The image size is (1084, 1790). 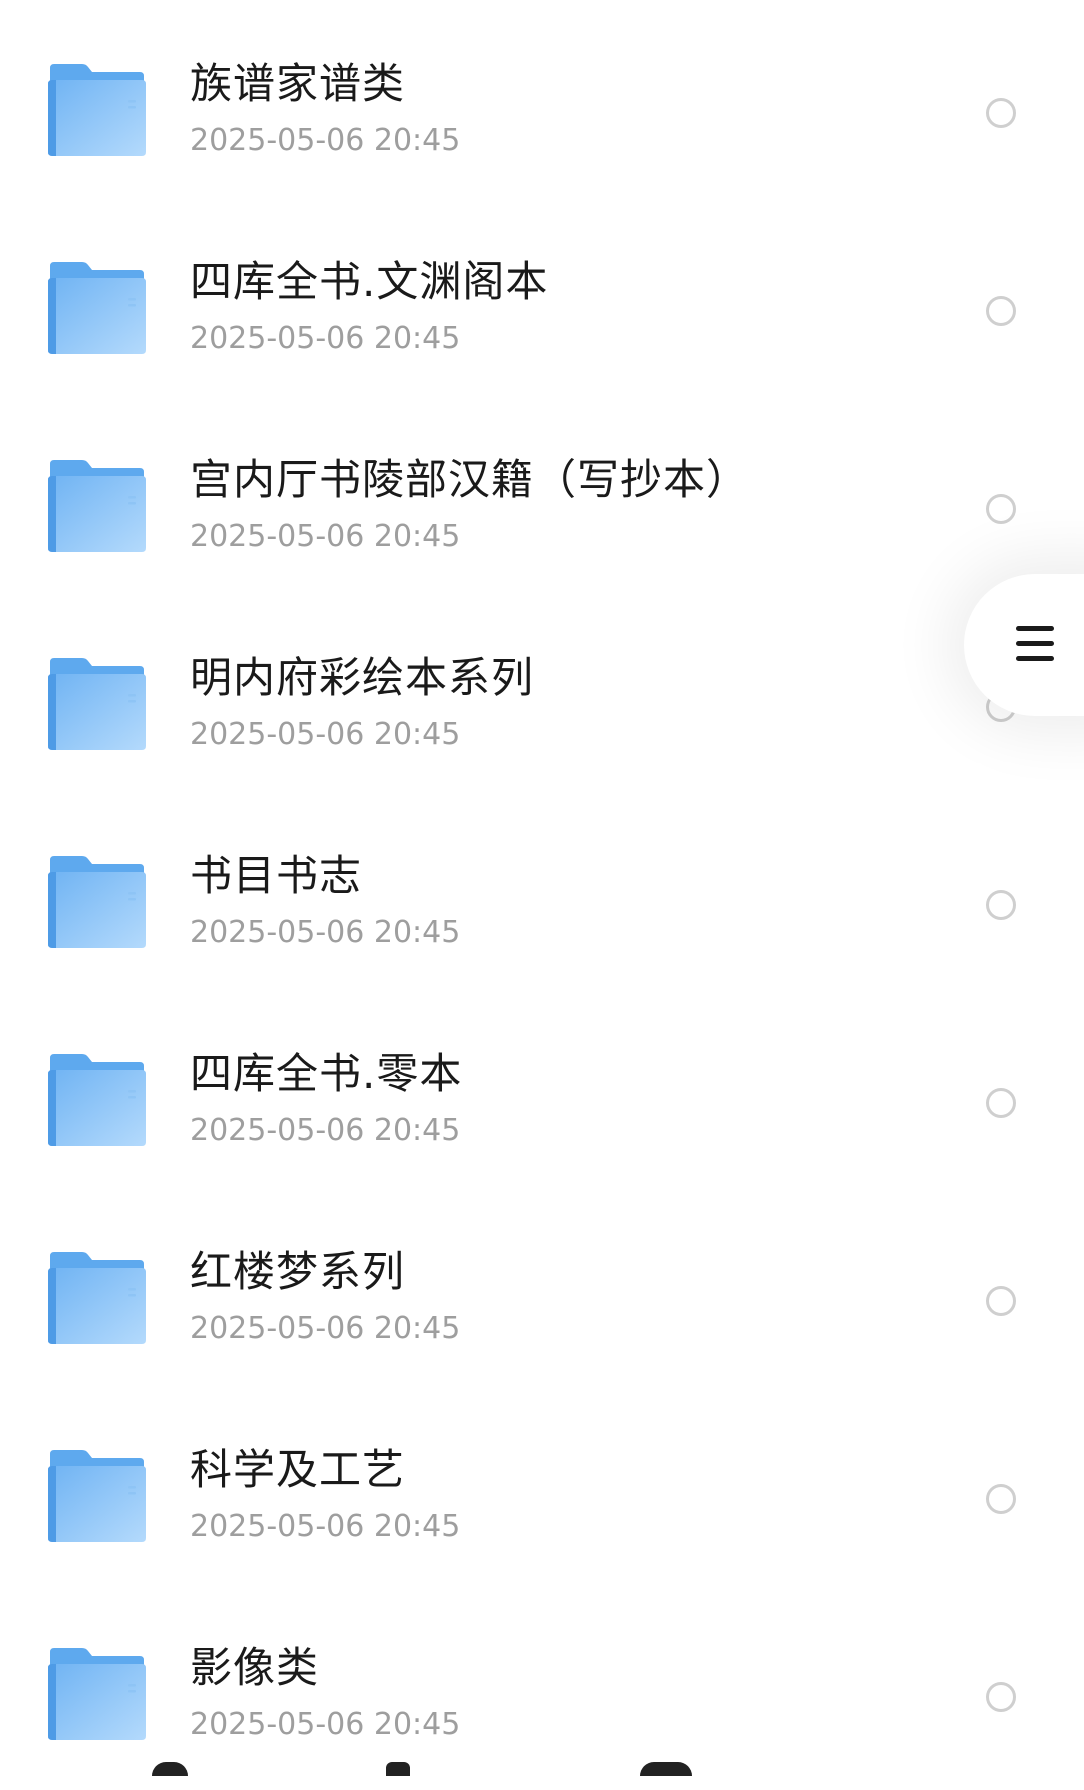 What do you see at coordinates (542, 1493) in the screenshot?
I see `list-item: 科学及工艺 2025-05-06 20:45` at bounding box center [542, 1493].